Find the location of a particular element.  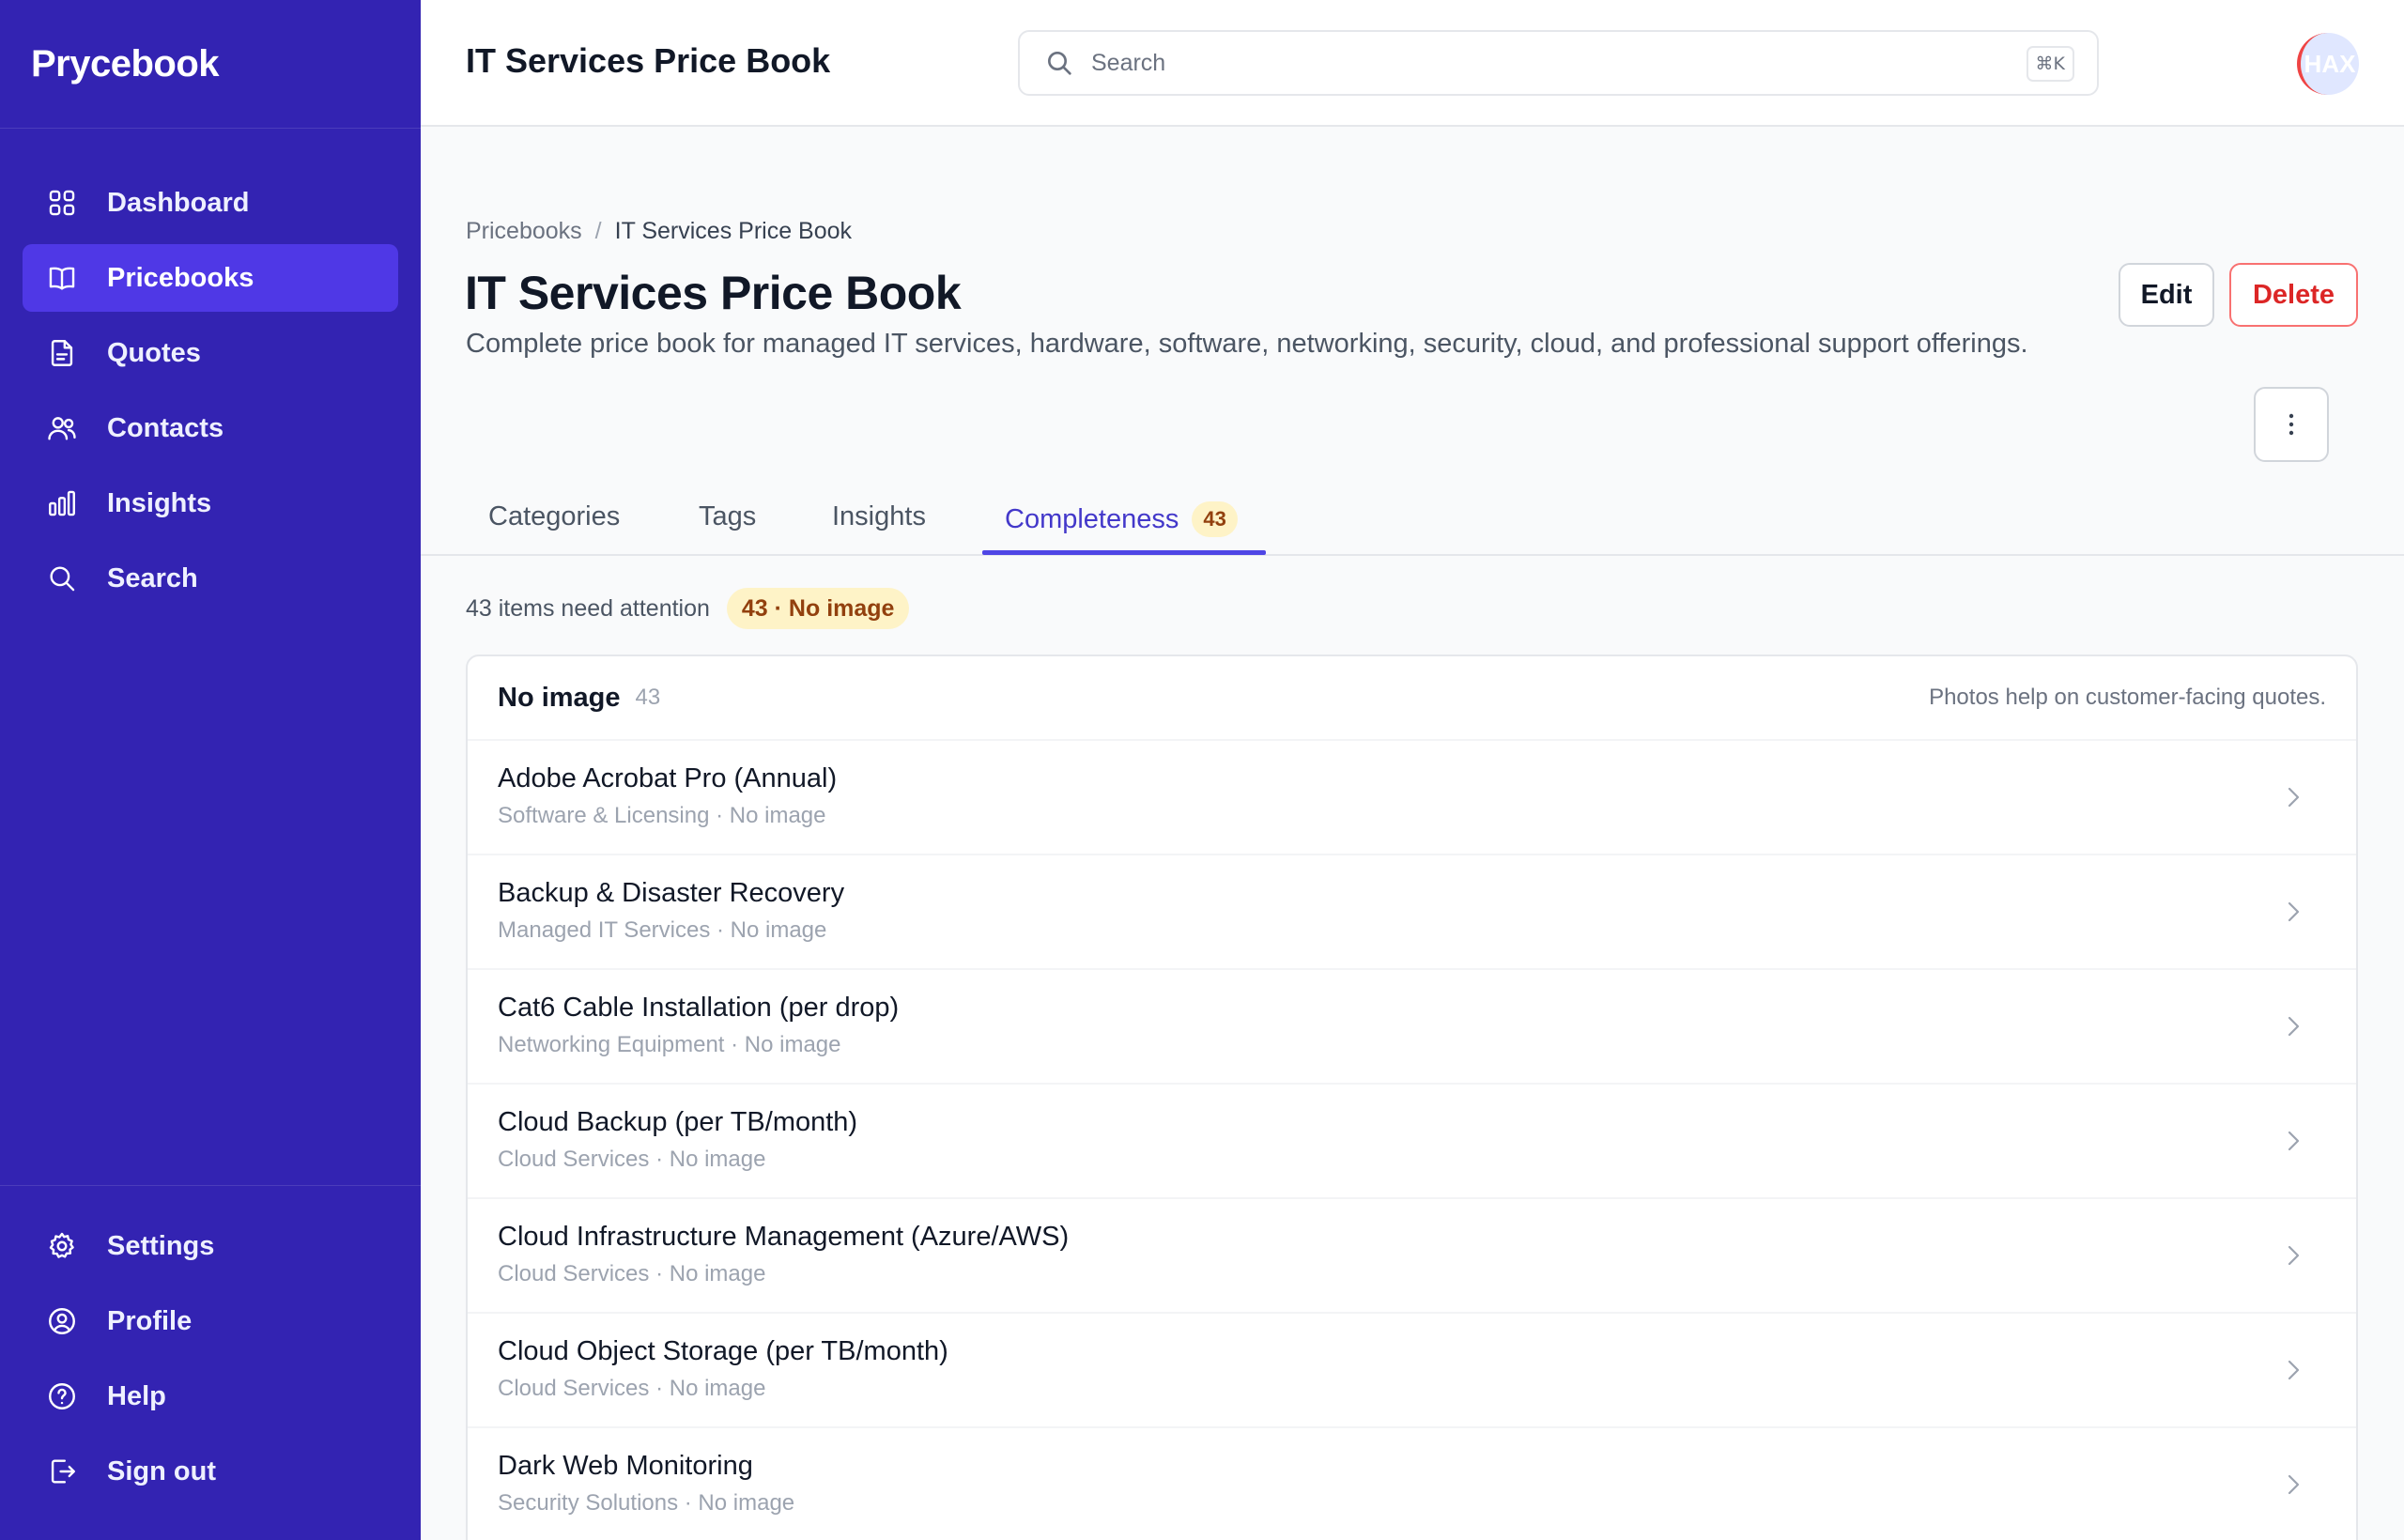

sidebar-item-label: Sign out is located at coordinates (161, 1470).